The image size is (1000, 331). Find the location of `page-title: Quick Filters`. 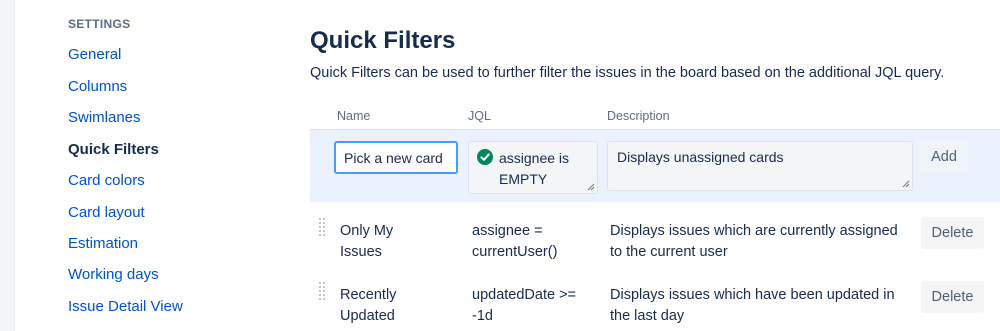

page-title: Quick Filters is located at coordinates (383, 40).